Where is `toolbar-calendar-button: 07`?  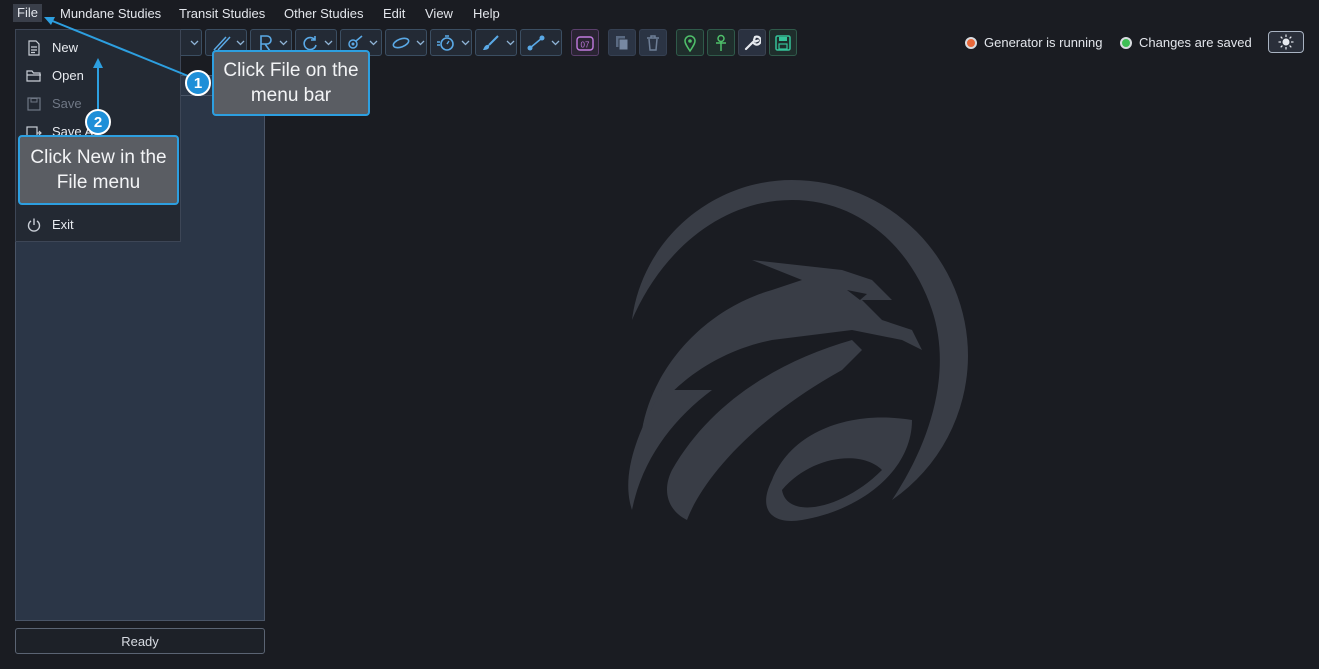 toolbar-calendar-button: 07 is located at coordinates (585, 42).